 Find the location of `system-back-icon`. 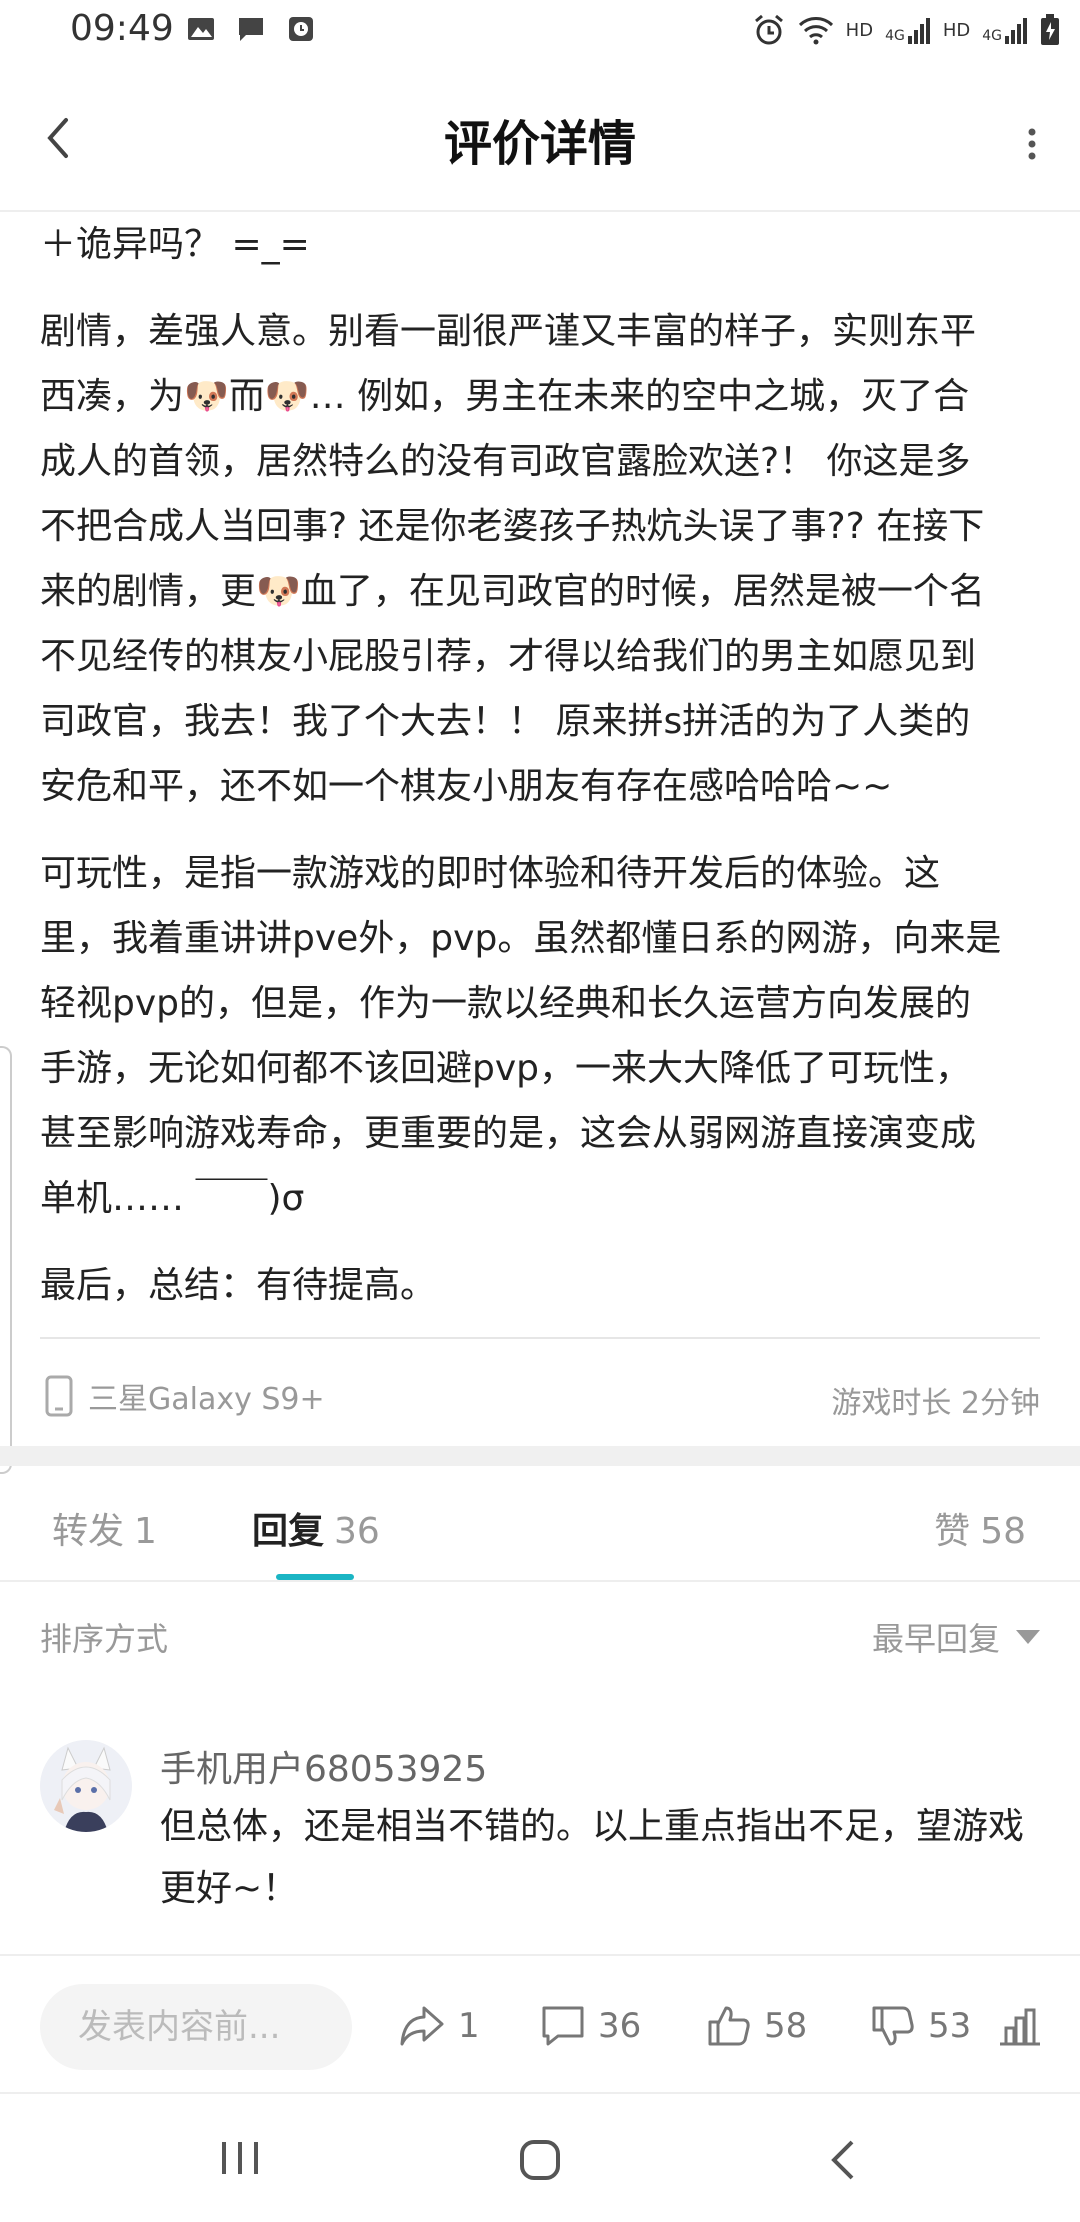

system-back-icon is located at coordinates (843, 2160).